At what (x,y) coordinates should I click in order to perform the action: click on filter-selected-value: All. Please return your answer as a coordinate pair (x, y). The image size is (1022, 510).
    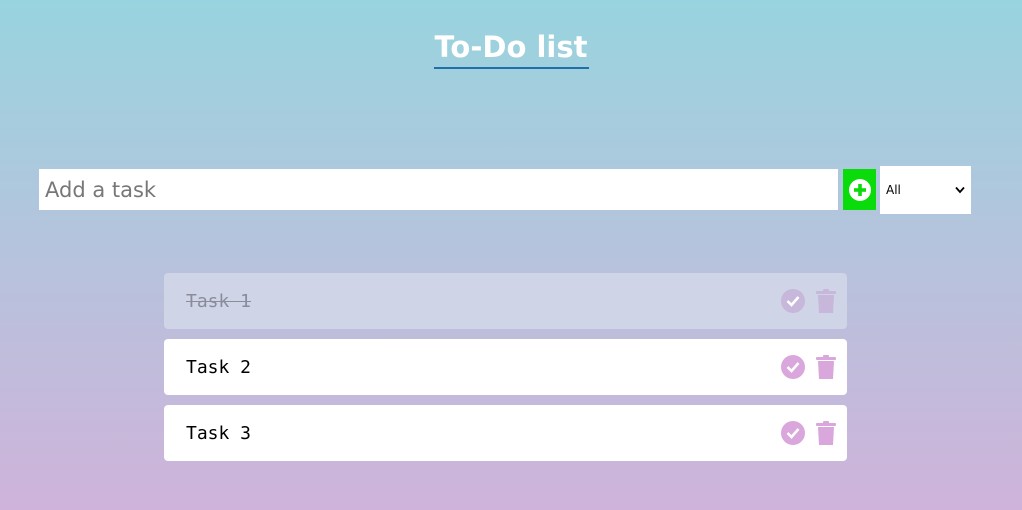
    Looking at the image, I should click on (893, 190).